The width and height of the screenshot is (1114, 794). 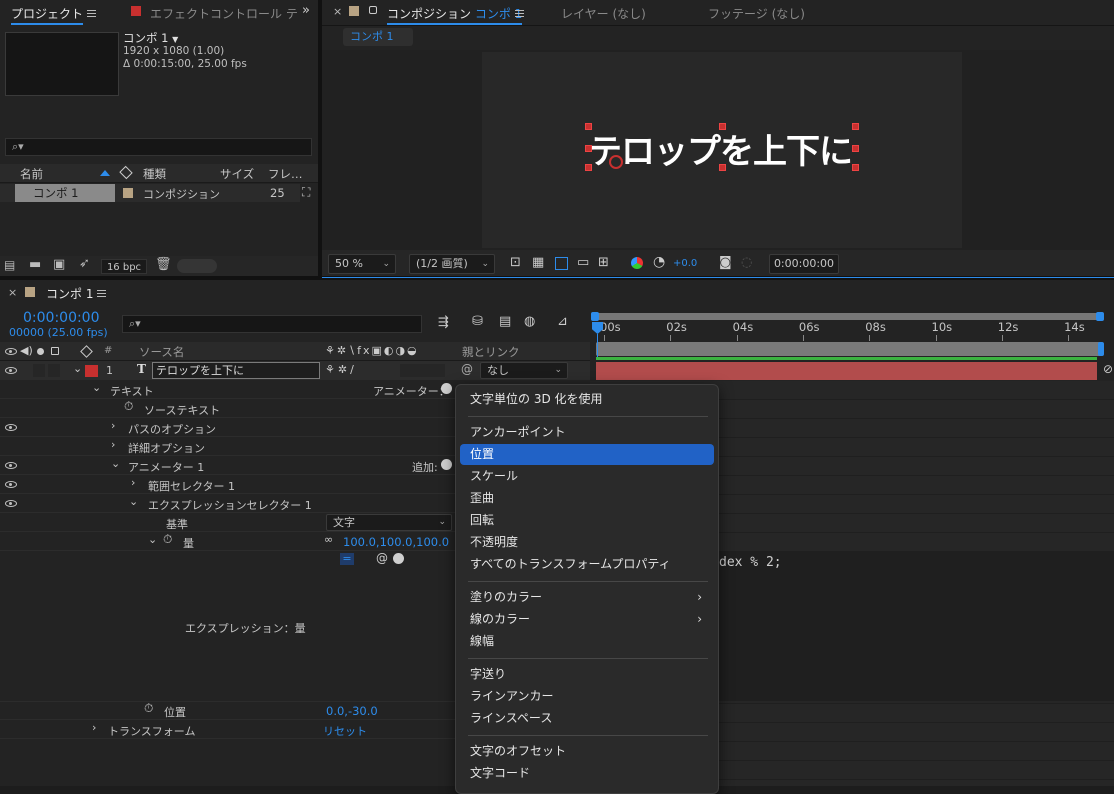 I want to click on layer-switch-slots, so click(x=422, y=370).